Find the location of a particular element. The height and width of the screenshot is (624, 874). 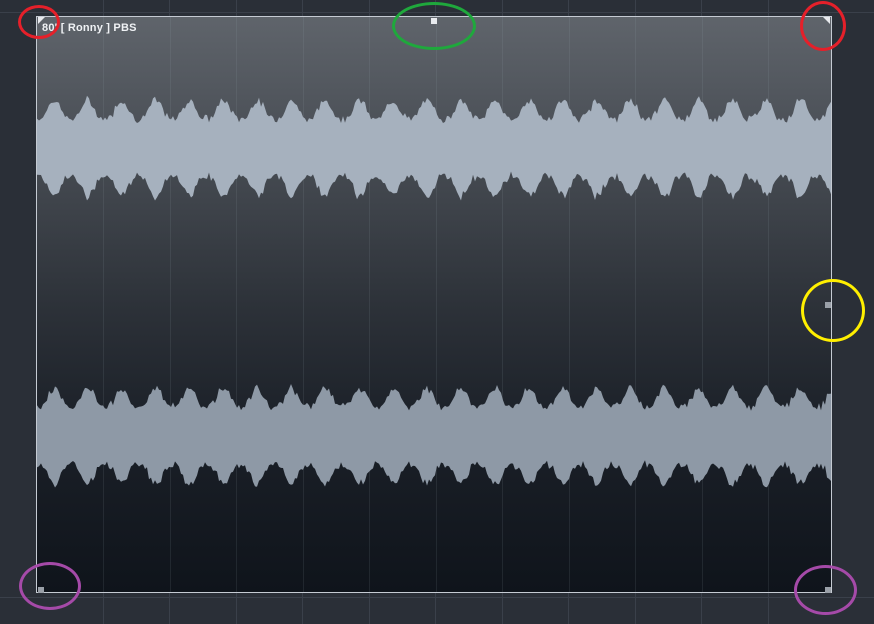

event-name: 80' [ Ronny ] PBS is located at coordinates (89, 28).